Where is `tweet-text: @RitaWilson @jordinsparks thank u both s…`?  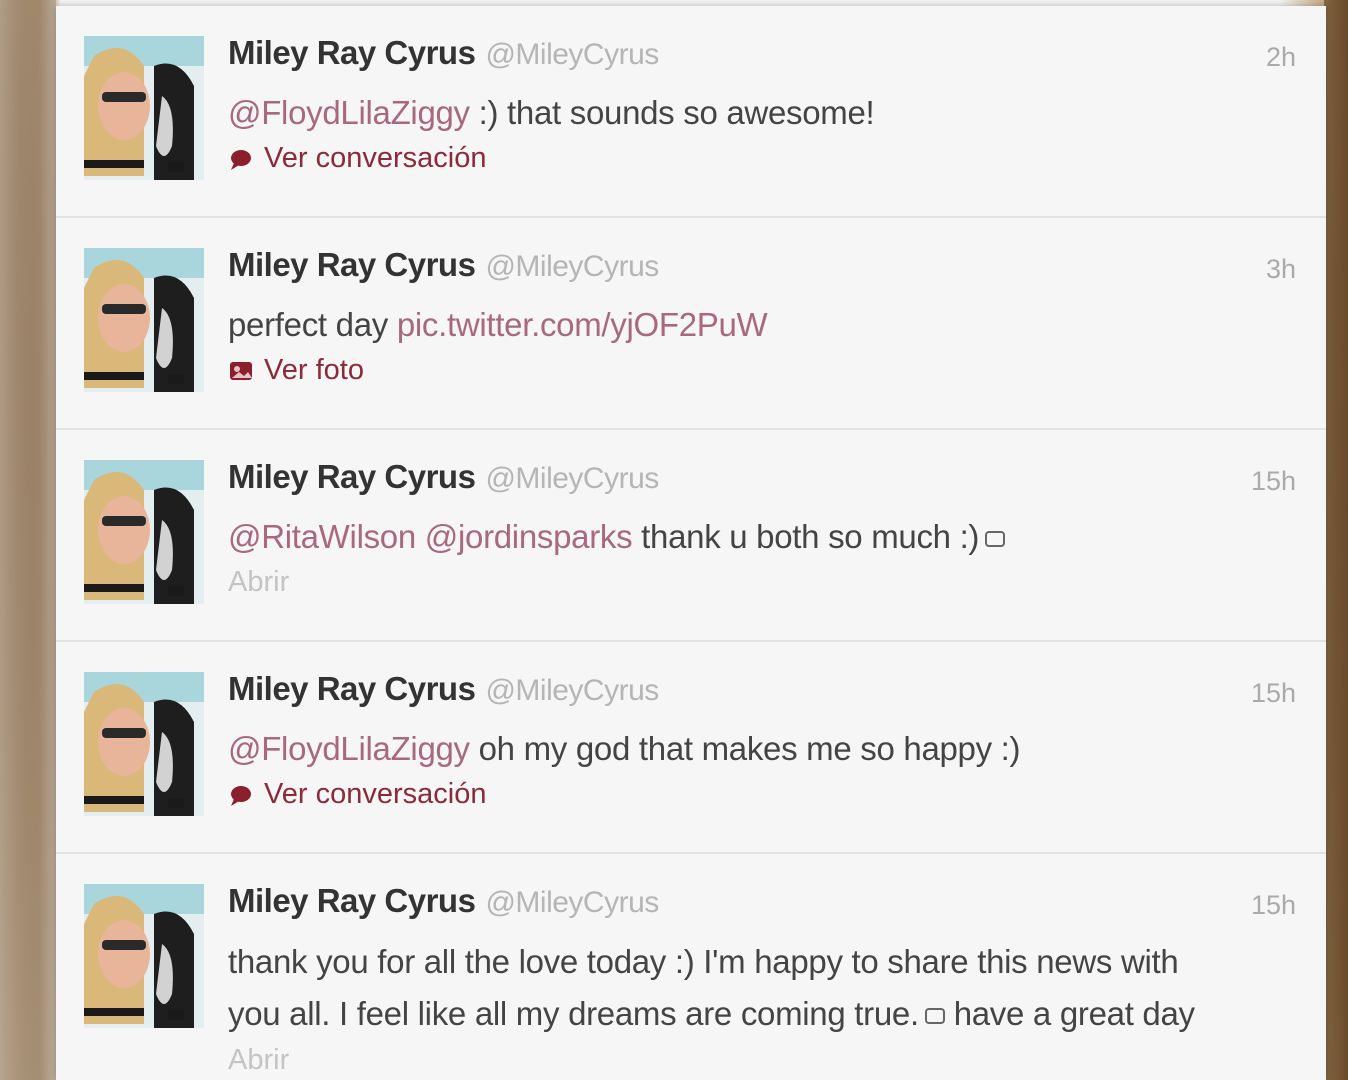
tweet-text: @RitaWilson @jordinsparks thank u both s… is located at coordinates (617, 537).